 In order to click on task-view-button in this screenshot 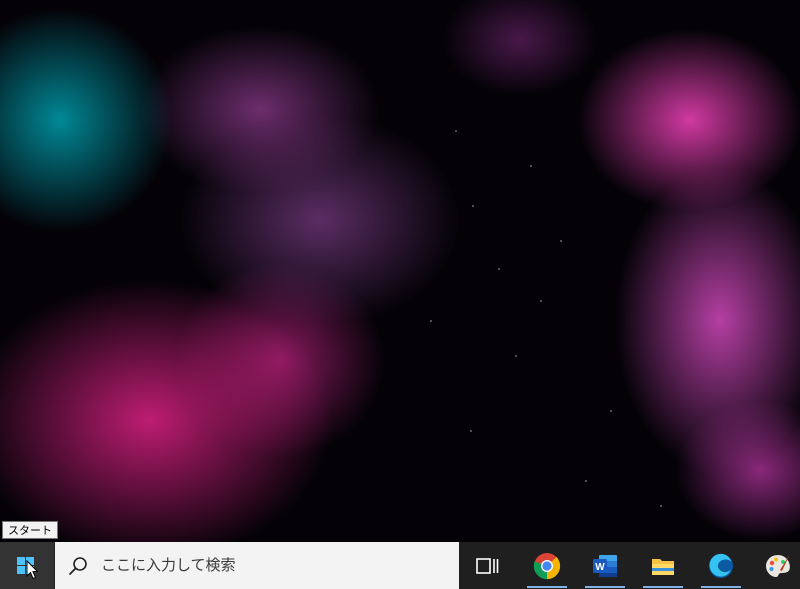, I will do `click(487, 565)`.